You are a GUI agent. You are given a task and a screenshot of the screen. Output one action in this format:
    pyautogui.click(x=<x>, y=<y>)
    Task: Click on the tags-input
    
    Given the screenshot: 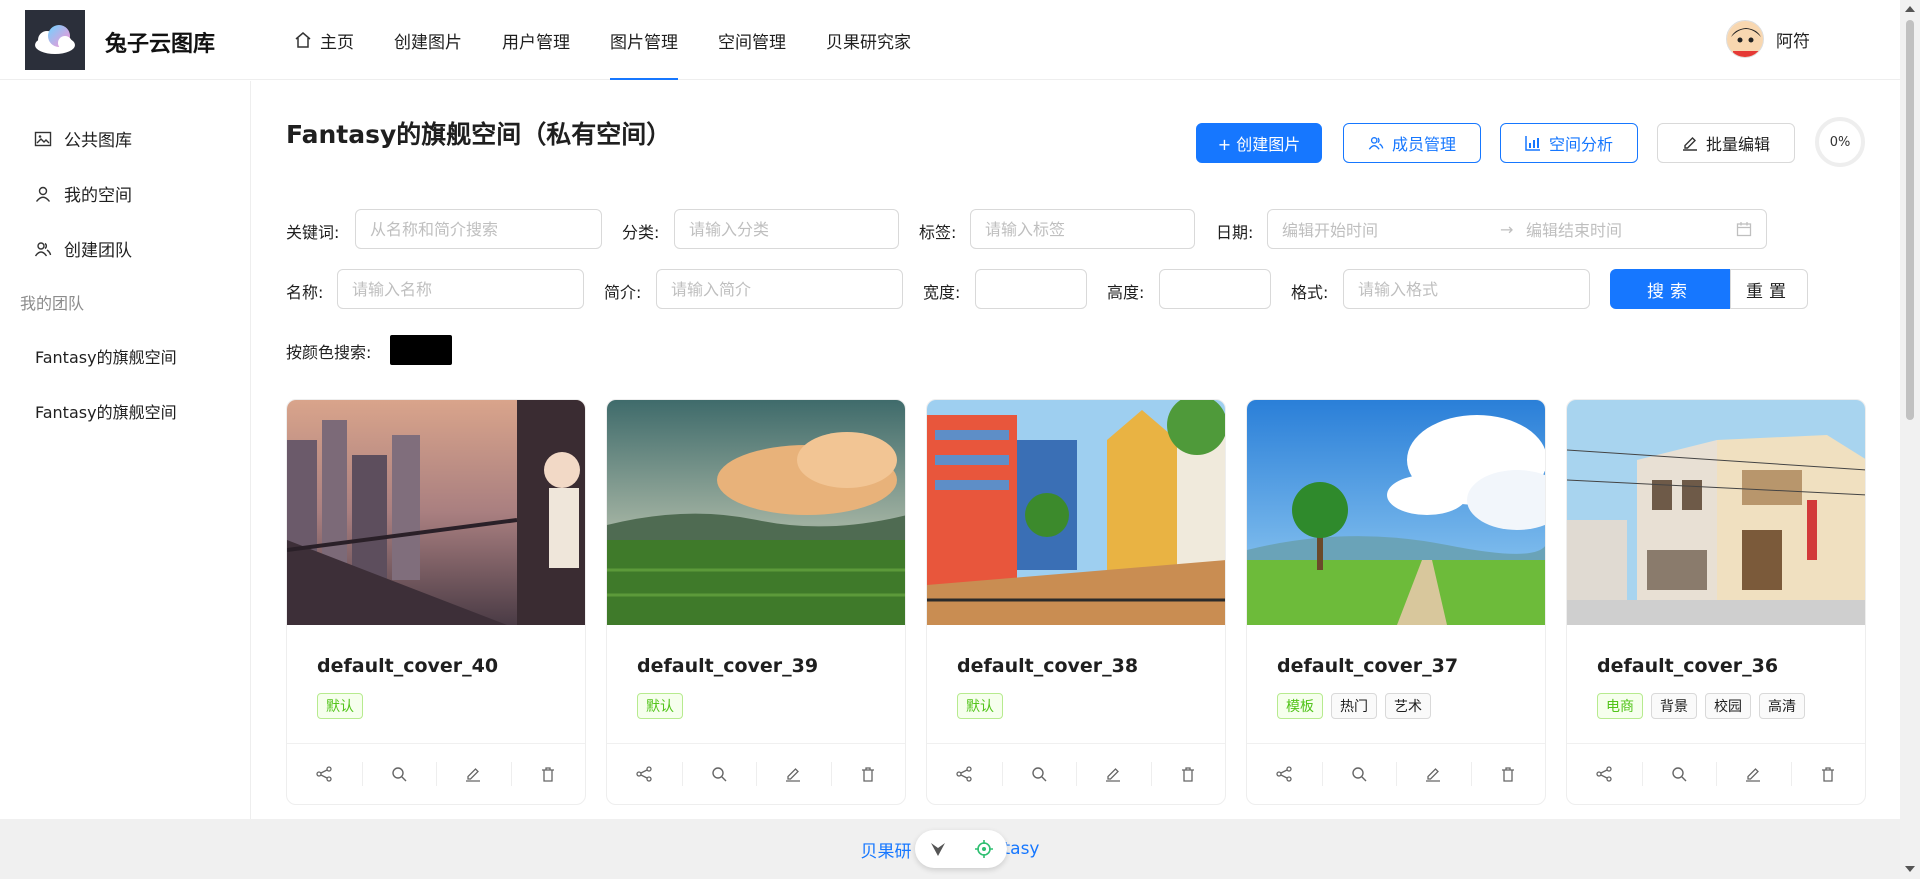 What is the action you would take?
    pyautogui.click(x=1082, y=229)
    